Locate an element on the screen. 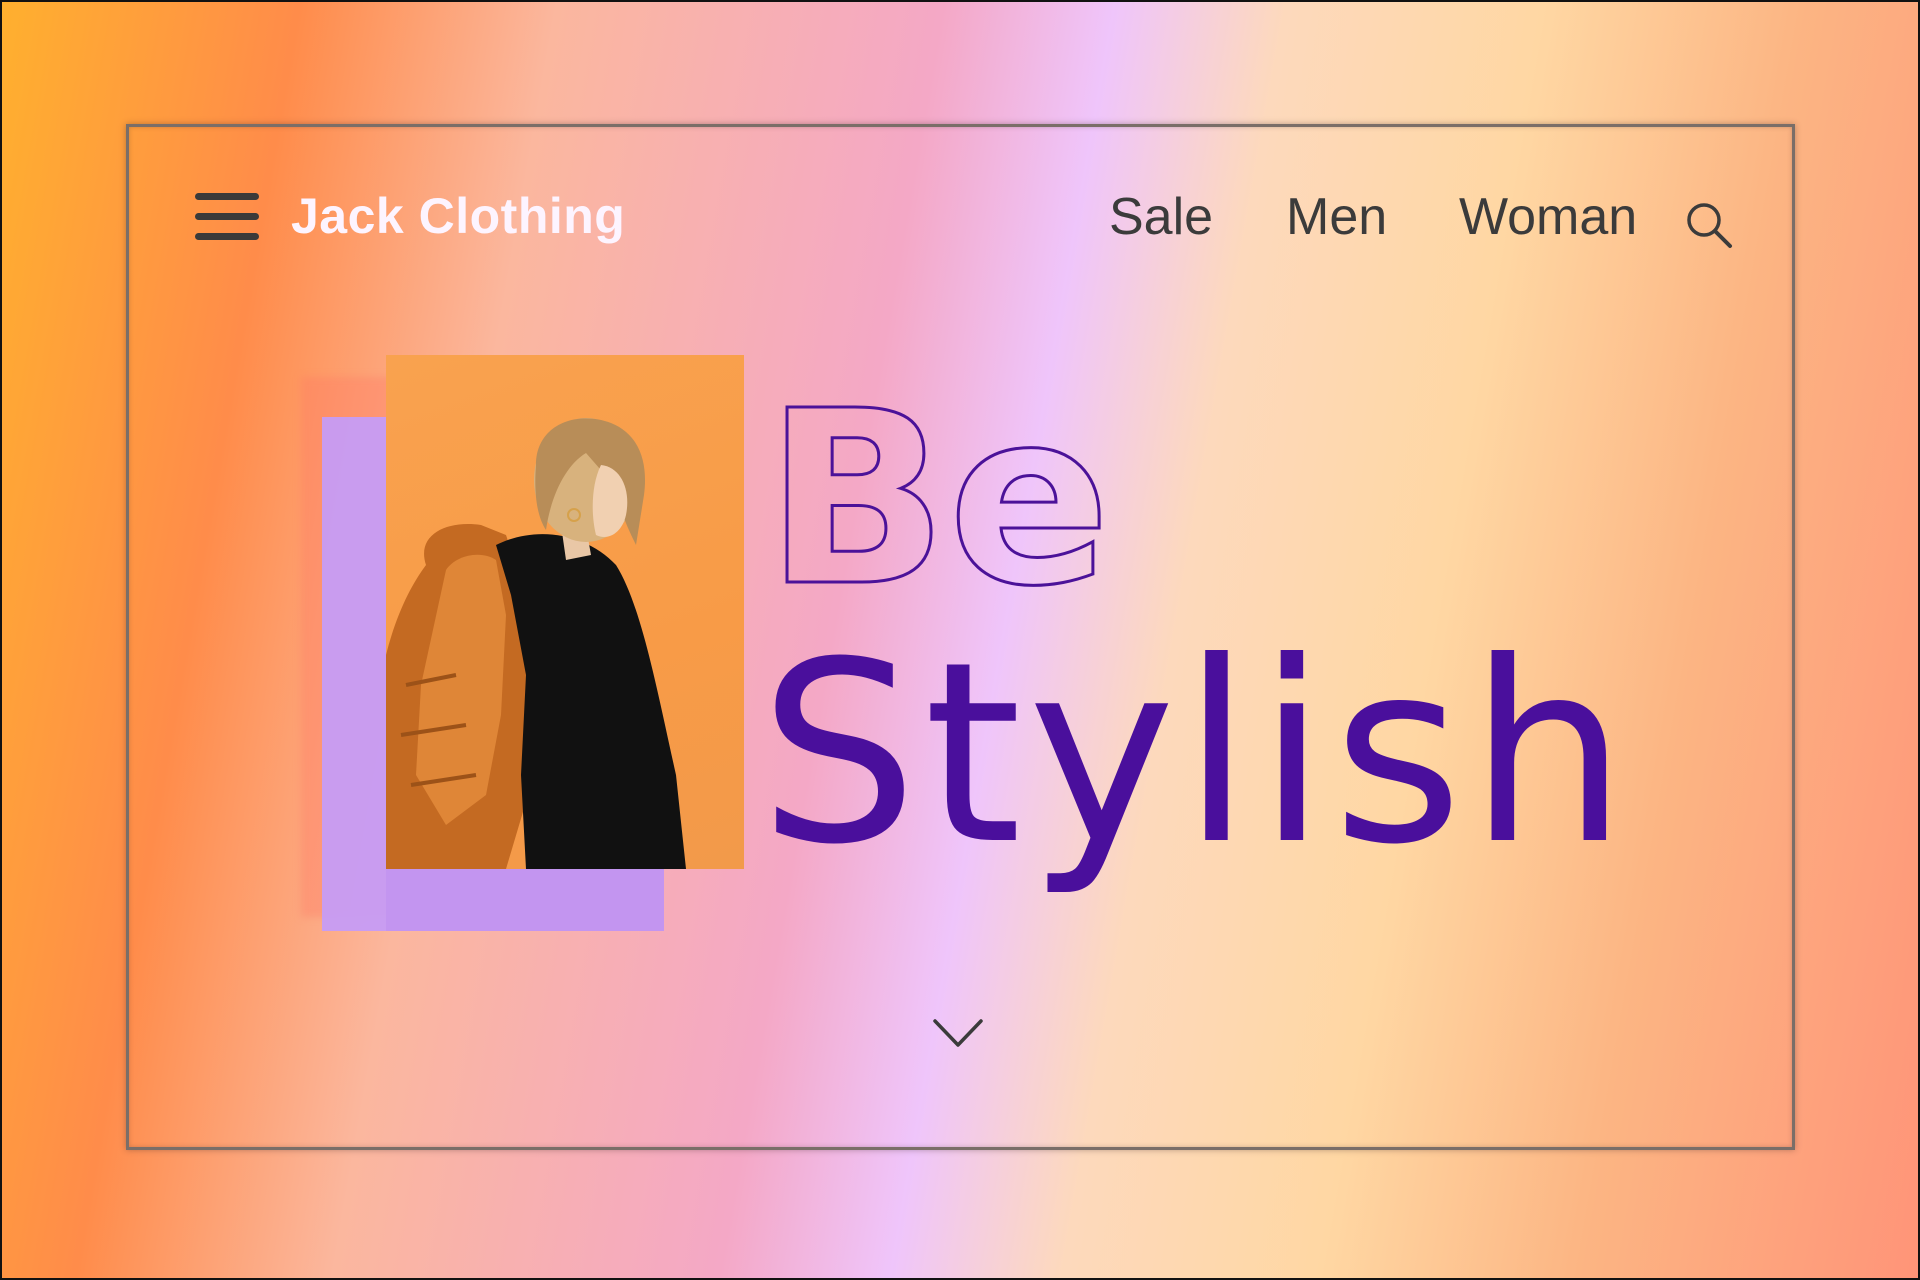  nav-link-woman: Woman is located at coordinates (1548, 217).